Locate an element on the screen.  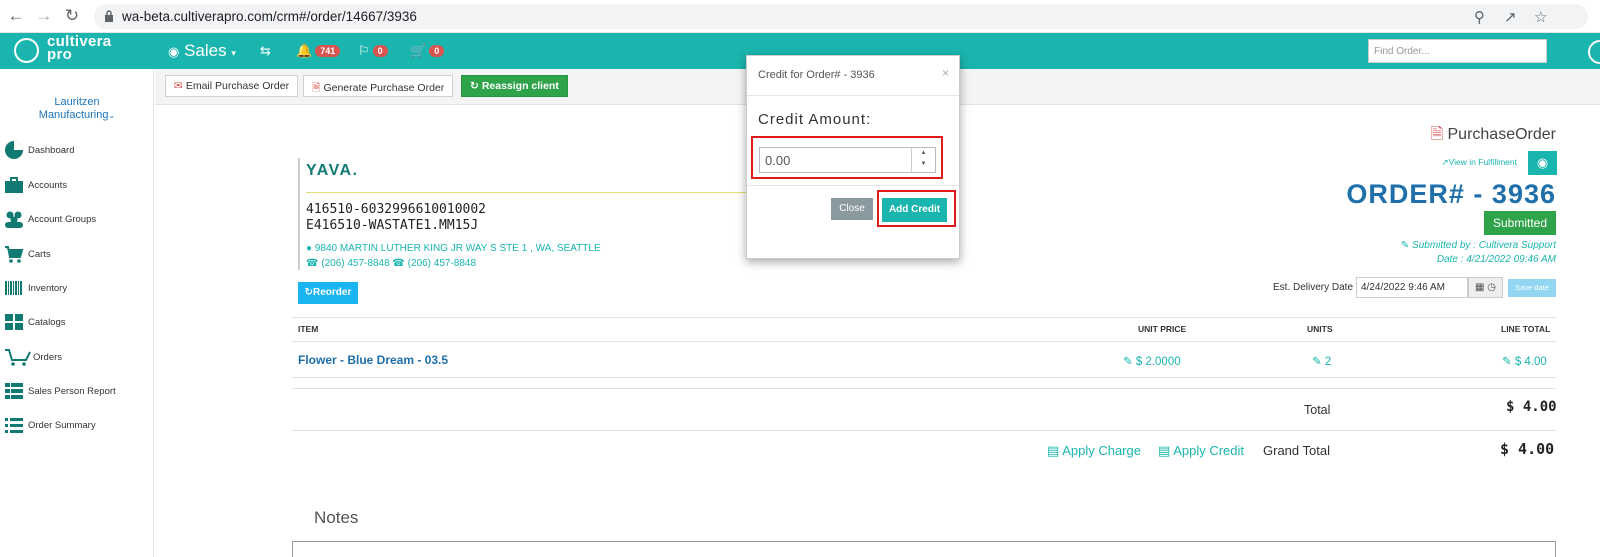
reassign-client-button: ↻ Reassign client is located at coordinates (514, 86).